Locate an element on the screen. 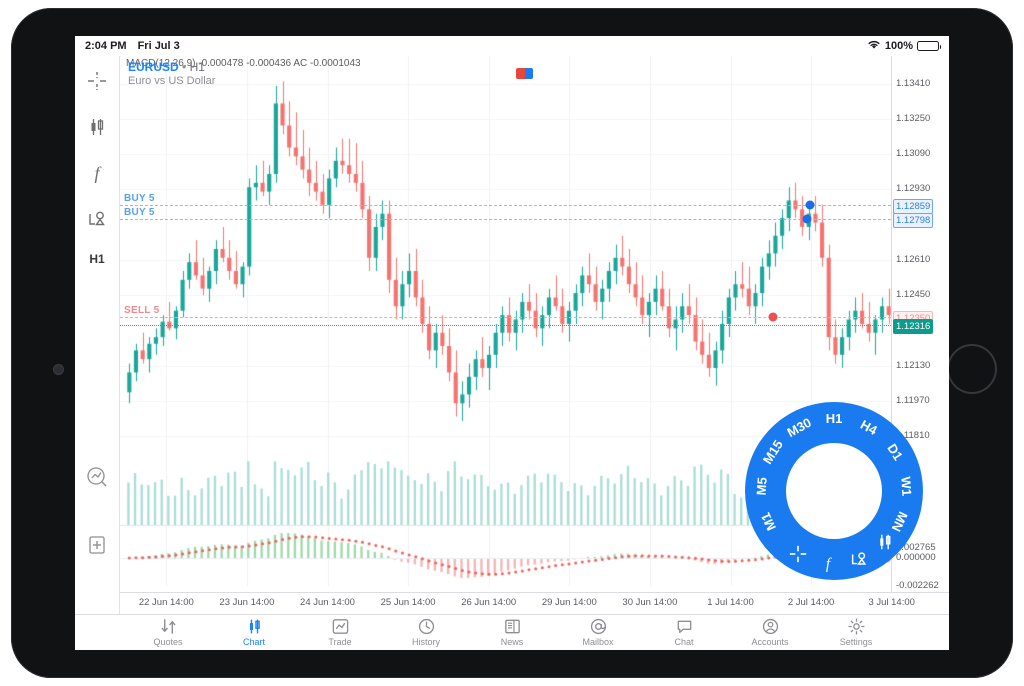  timeframe-option-h1: H1 is located at coordinates (834, 418).